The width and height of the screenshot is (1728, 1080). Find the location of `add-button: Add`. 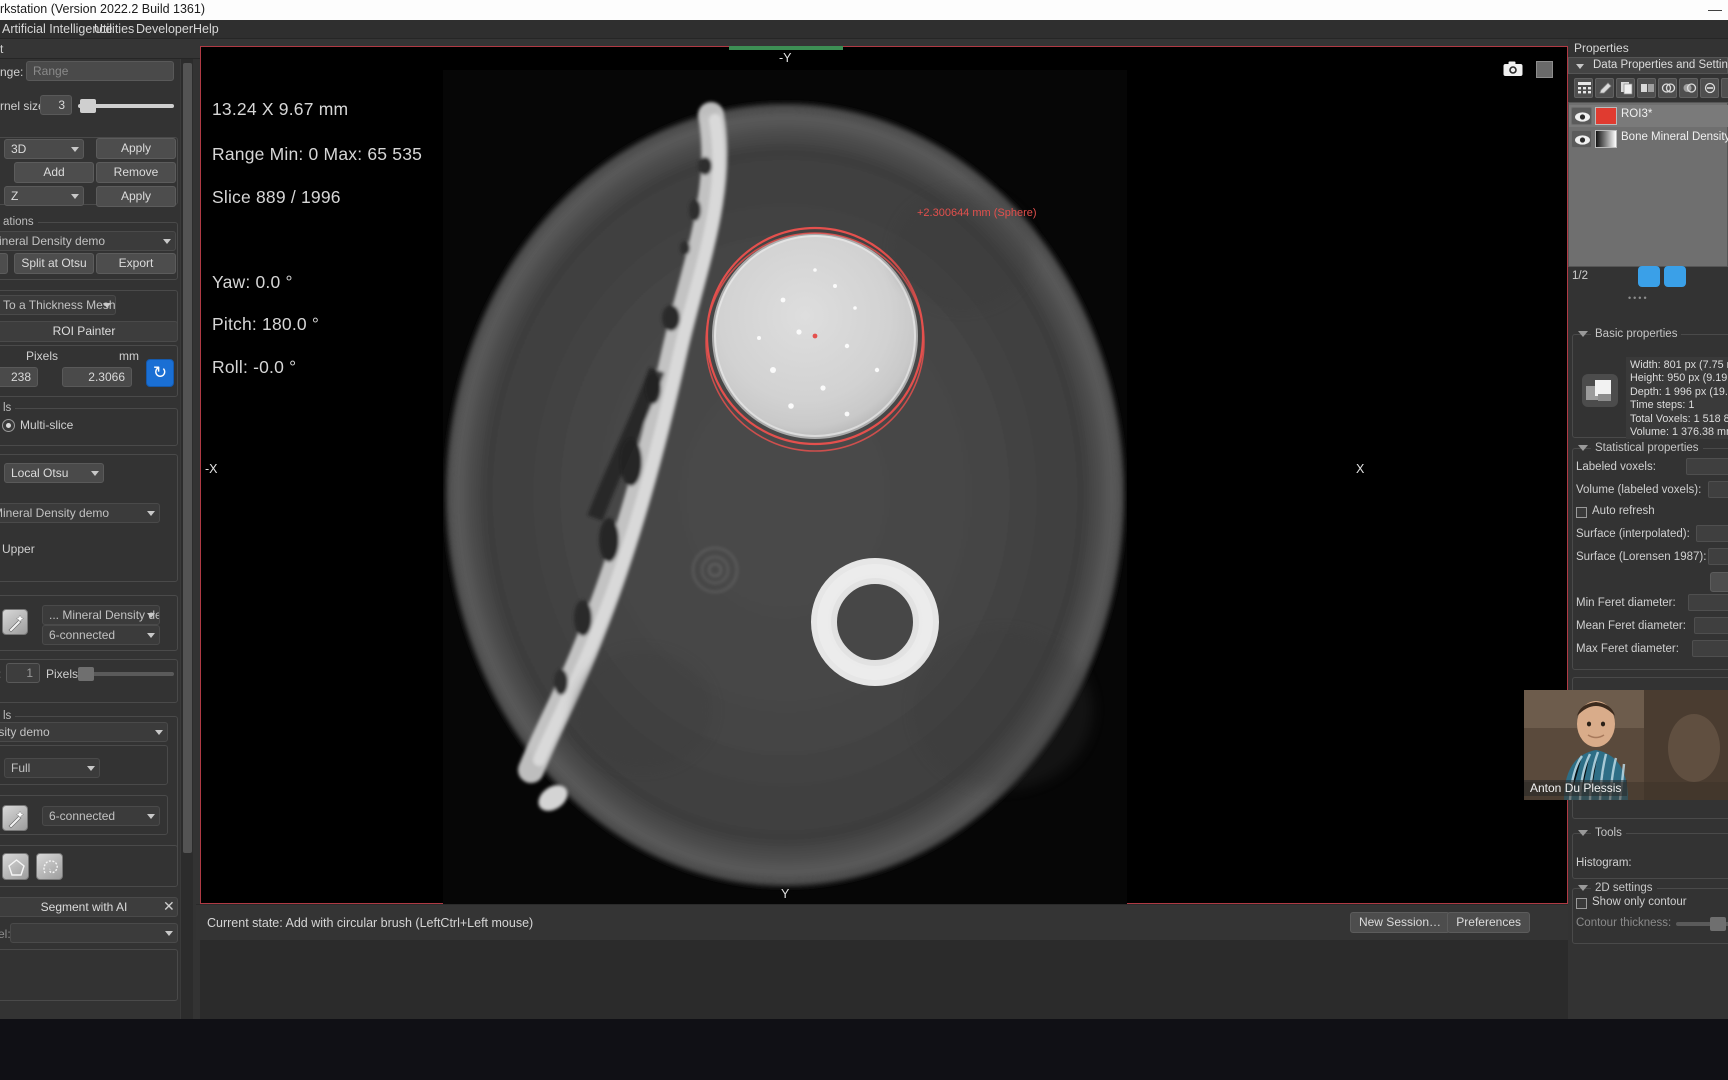

add-button: Add is located at coordinates (54, 172).